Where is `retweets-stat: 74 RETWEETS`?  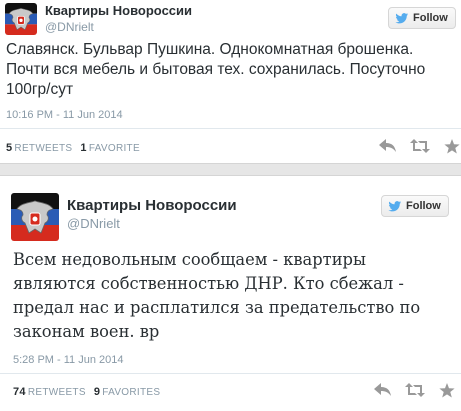 retweets-stat: 74 RETWEETS is located at coordinates (49, 392).